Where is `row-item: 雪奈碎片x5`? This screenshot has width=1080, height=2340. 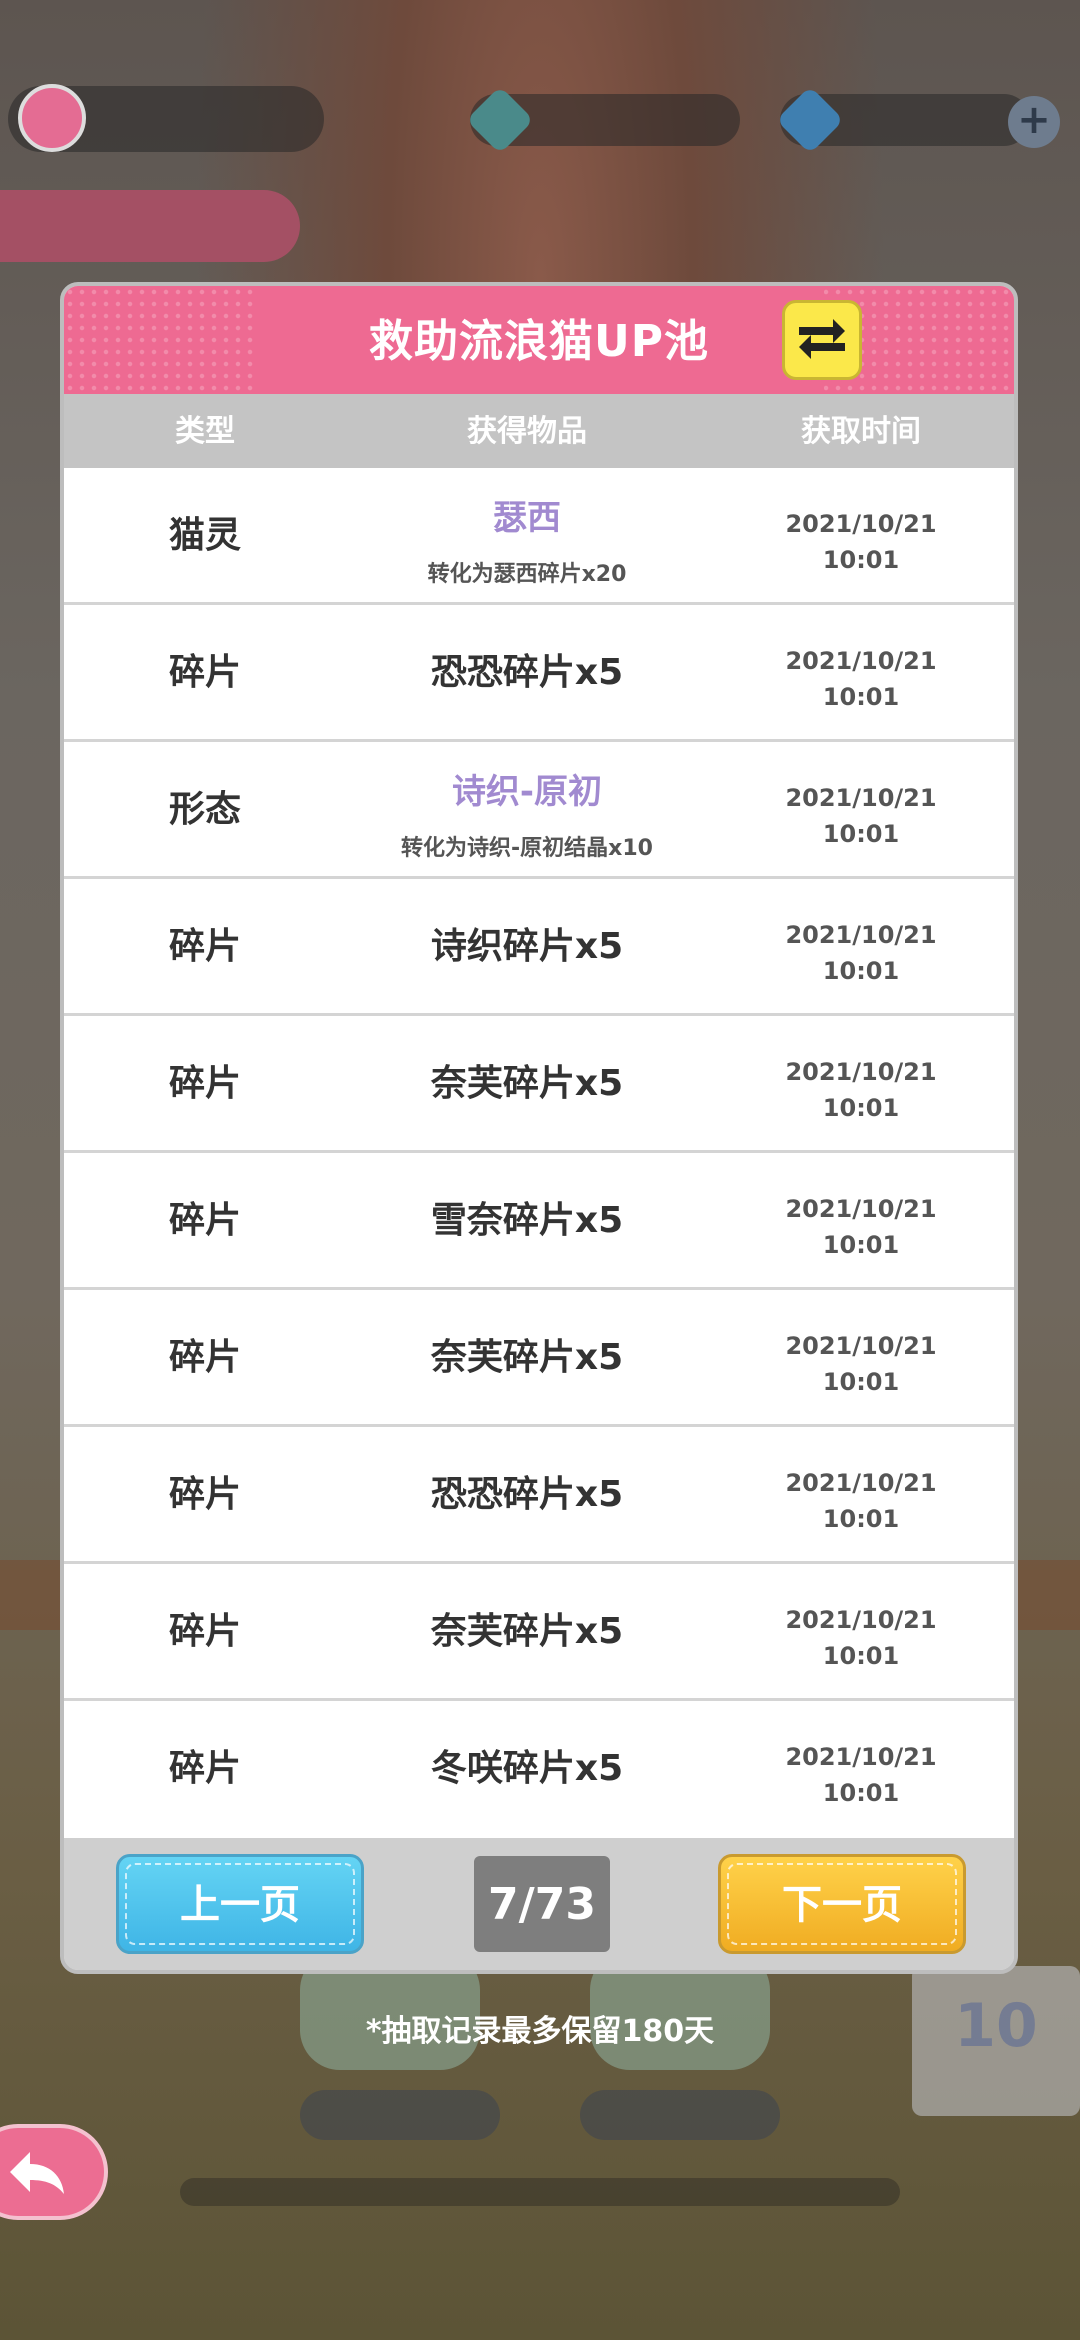 row-item: 雪奈碎片x5 is located at coordinates (527, 1220).